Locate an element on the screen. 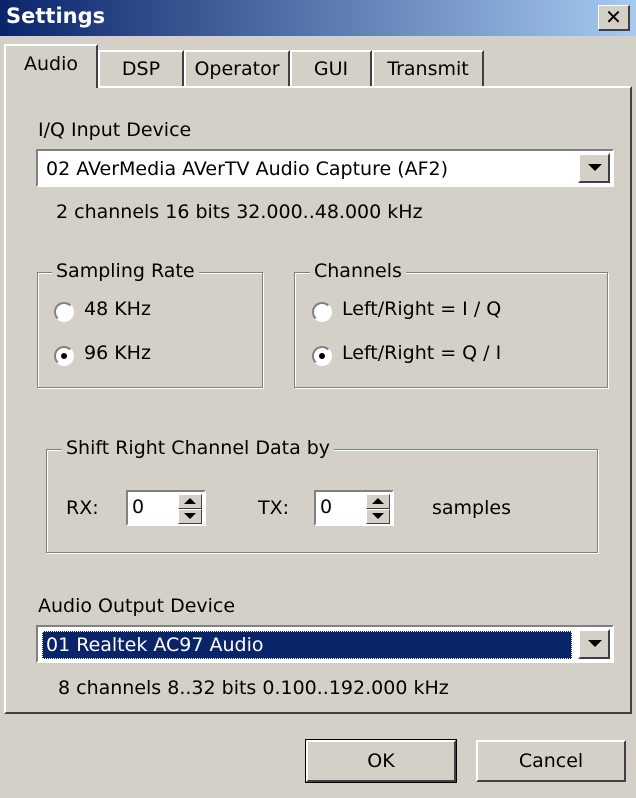 This screenshot has height=798, width=636. rx-spin-up-button is located at coordinates (190, 501).